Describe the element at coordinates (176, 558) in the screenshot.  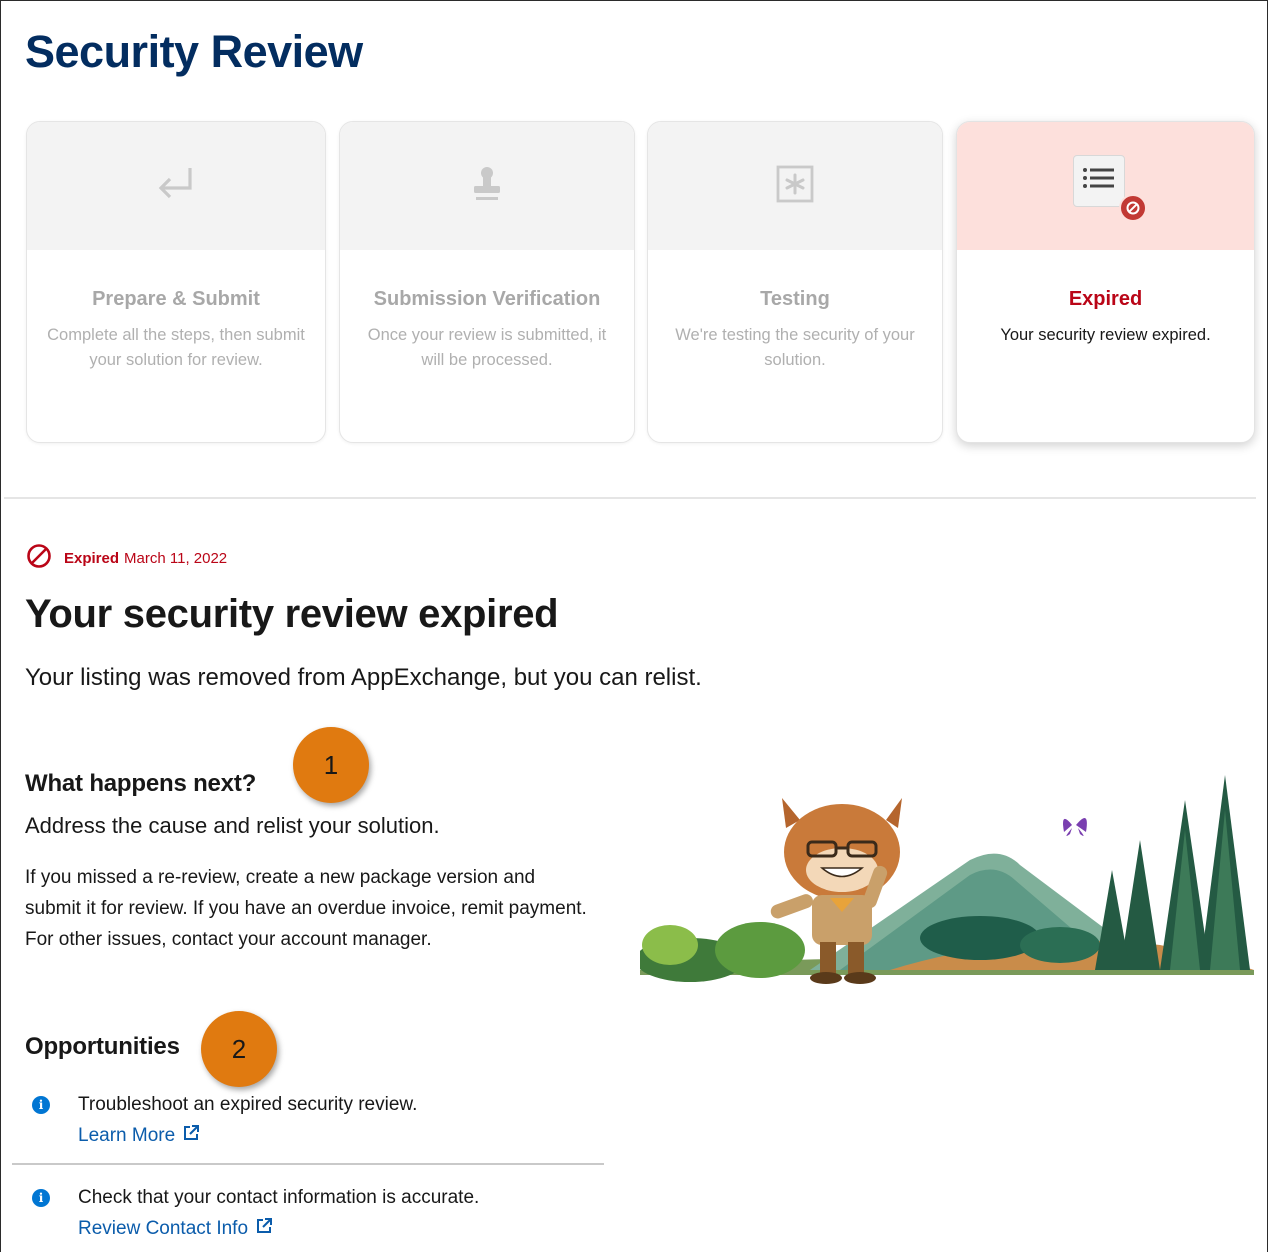
I see `status-date: March 11, 2022` at that location.